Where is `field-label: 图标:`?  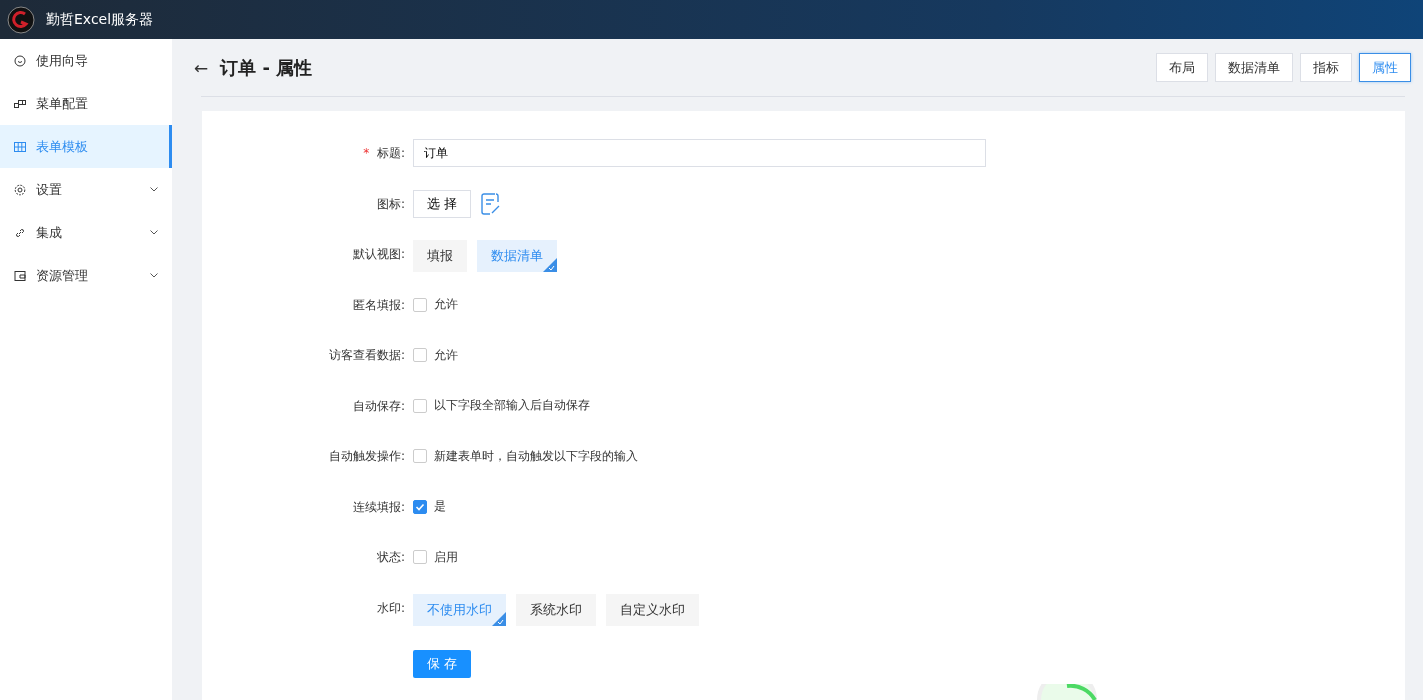 field-label: 图标: is located at coordinates (390, 203).